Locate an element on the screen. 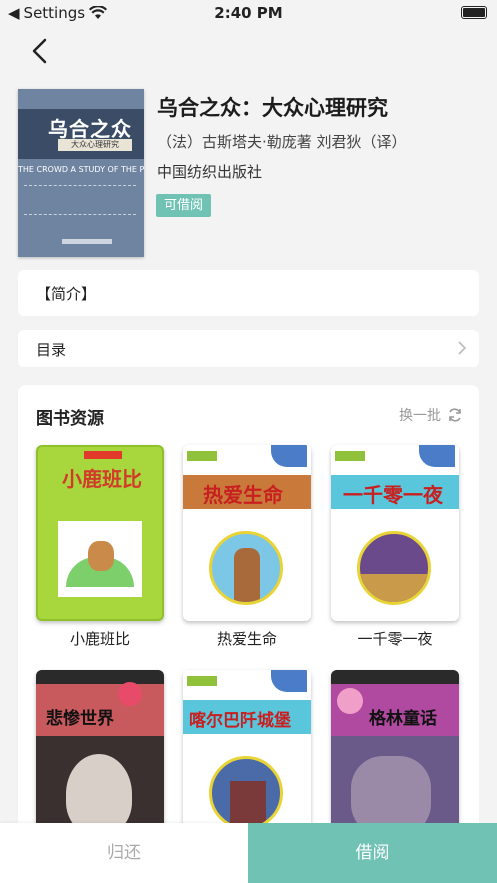  thumbnail-title: 小鹿班比 is located at coordinates (102, 479).